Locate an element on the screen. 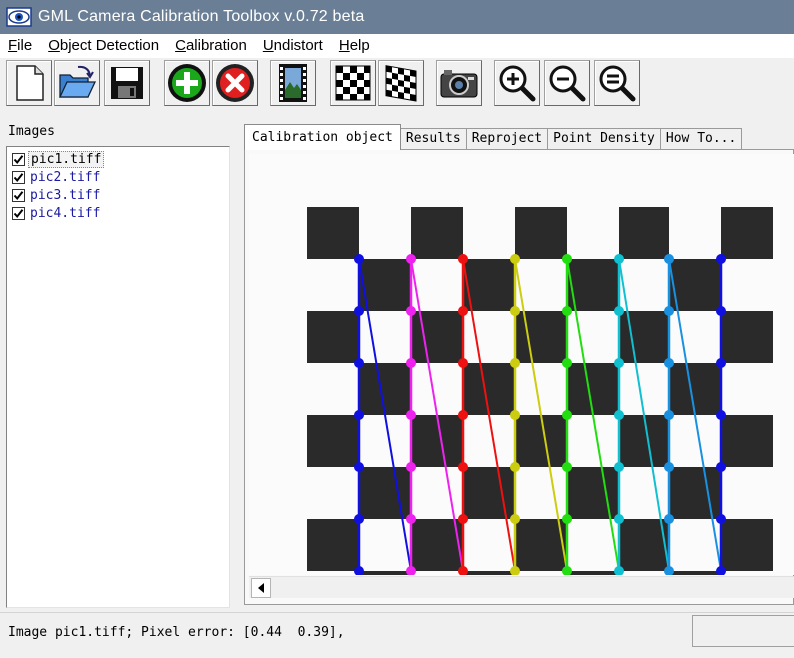 This screenshot has height=658, width=794. image-name: pic3.tiff is located at coordinates (65, 195).